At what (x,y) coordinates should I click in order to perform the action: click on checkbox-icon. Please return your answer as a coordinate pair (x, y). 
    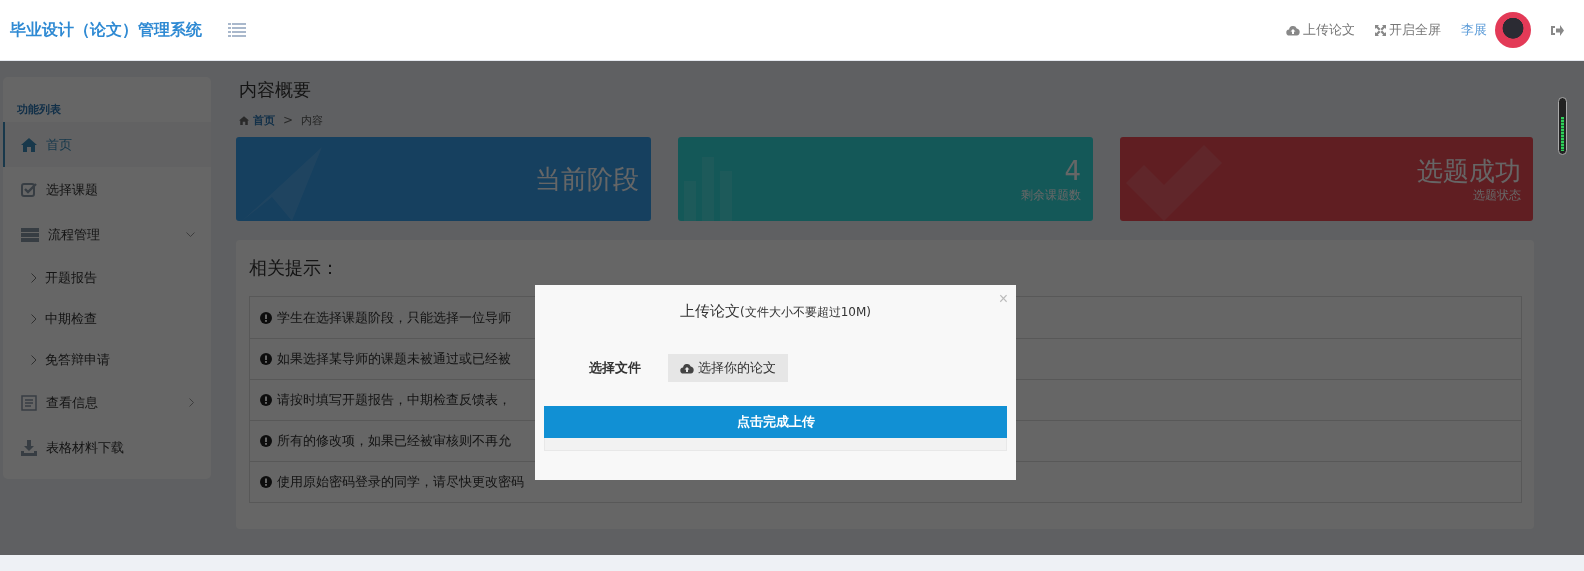
    Looking at the image, I should click on (29, 189).